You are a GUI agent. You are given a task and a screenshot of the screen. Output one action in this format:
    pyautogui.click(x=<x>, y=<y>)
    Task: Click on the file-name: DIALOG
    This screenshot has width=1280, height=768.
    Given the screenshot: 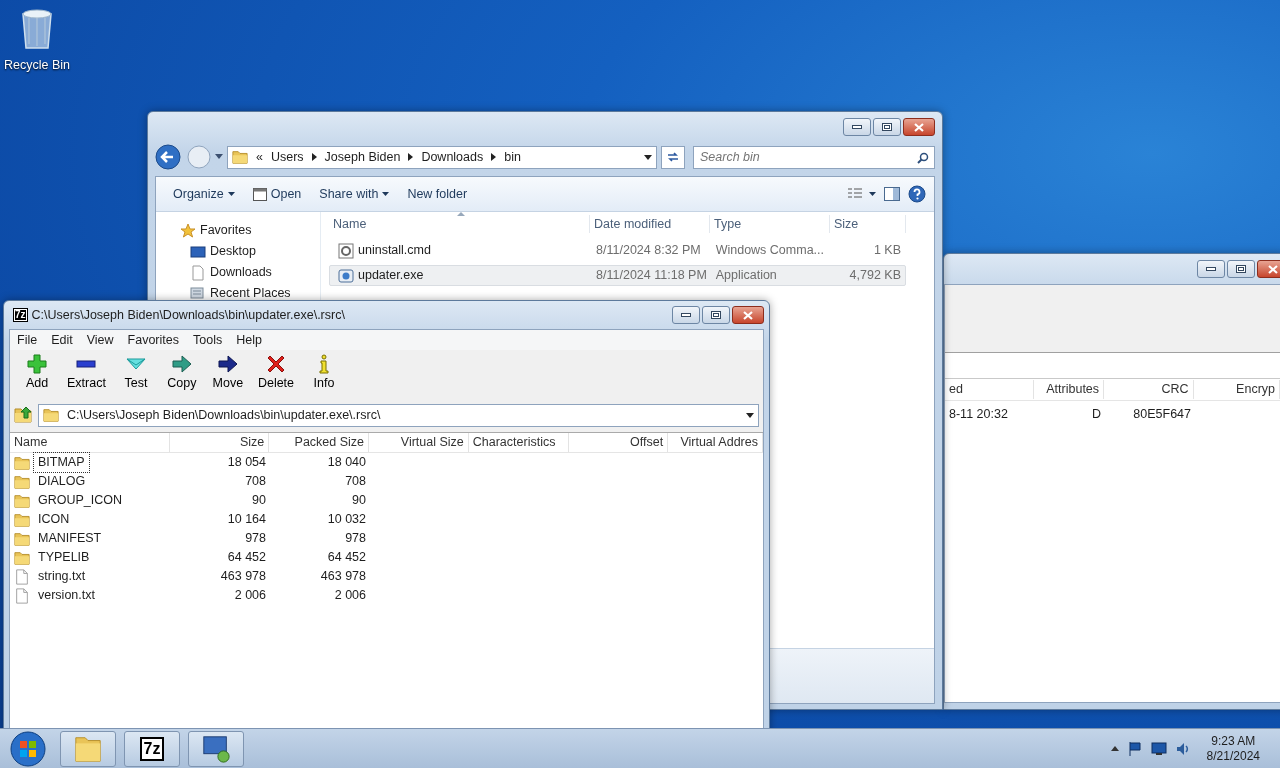 What is the action you would take?
    pyautogui.click(x=62, y=481)
    